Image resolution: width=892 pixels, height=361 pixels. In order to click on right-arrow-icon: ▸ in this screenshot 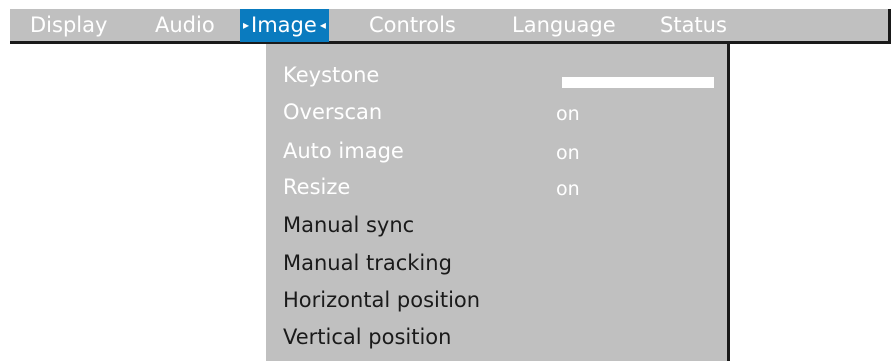, I will do `click(246, 25)`.